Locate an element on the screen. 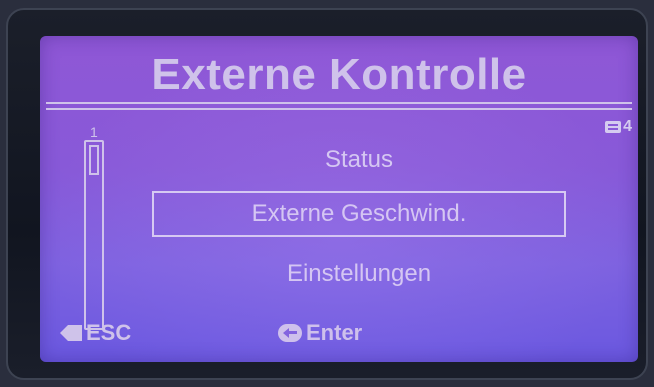  scrollbar is located at coordinates (94, 235).